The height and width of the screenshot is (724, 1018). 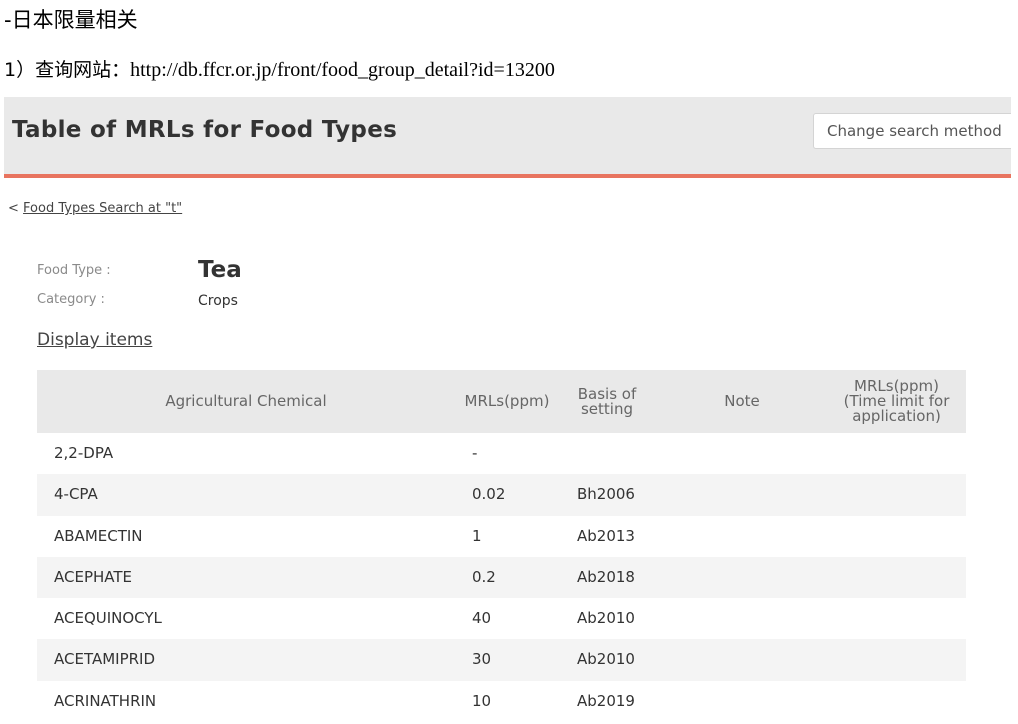 What do you see at coordinates (71, 20) in the screenshot?
I see `document-heading: -日本限量相关` at bounding box center [71, 20].